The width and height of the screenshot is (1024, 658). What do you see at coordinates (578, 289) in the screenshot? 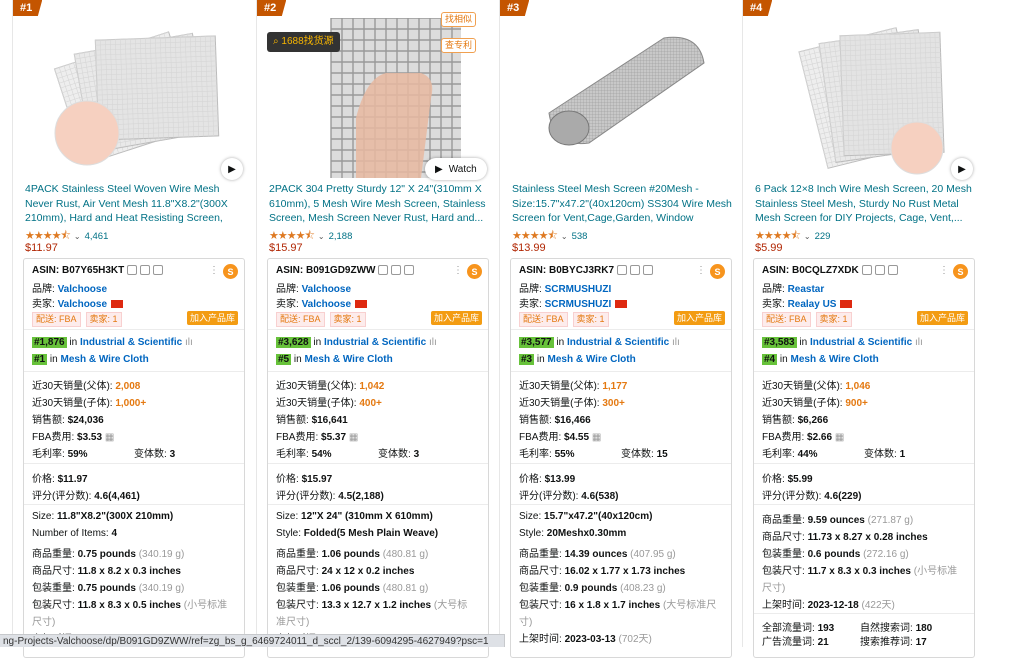
I see `brand-link: SCRMUSHUZI` at bounding box center [578, 289].